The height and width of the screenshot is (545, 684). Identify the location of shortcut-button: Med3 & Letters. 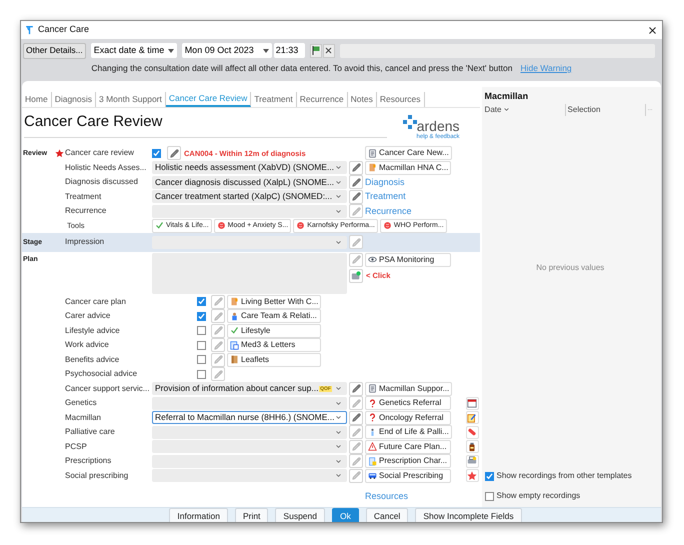
(274, 345).